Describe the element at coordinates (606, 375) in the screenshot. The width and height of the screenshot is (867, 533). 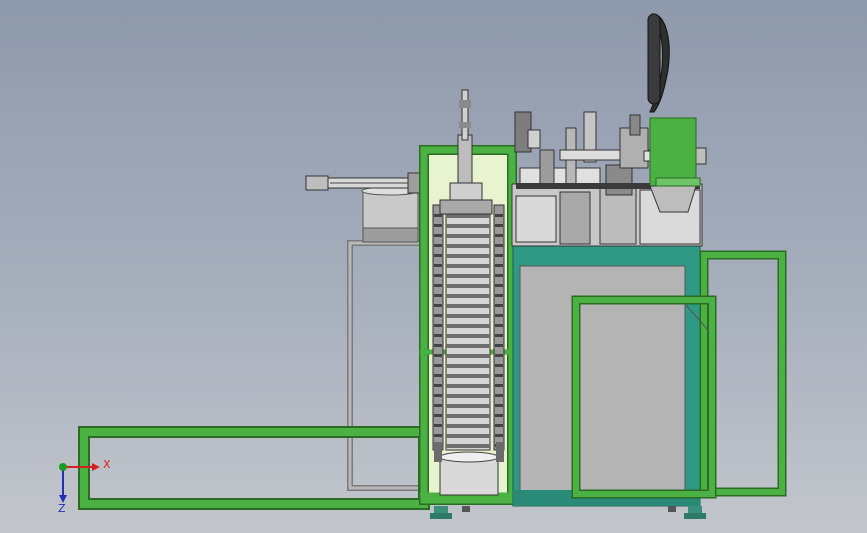
I see `teal-cabinet` at that location.